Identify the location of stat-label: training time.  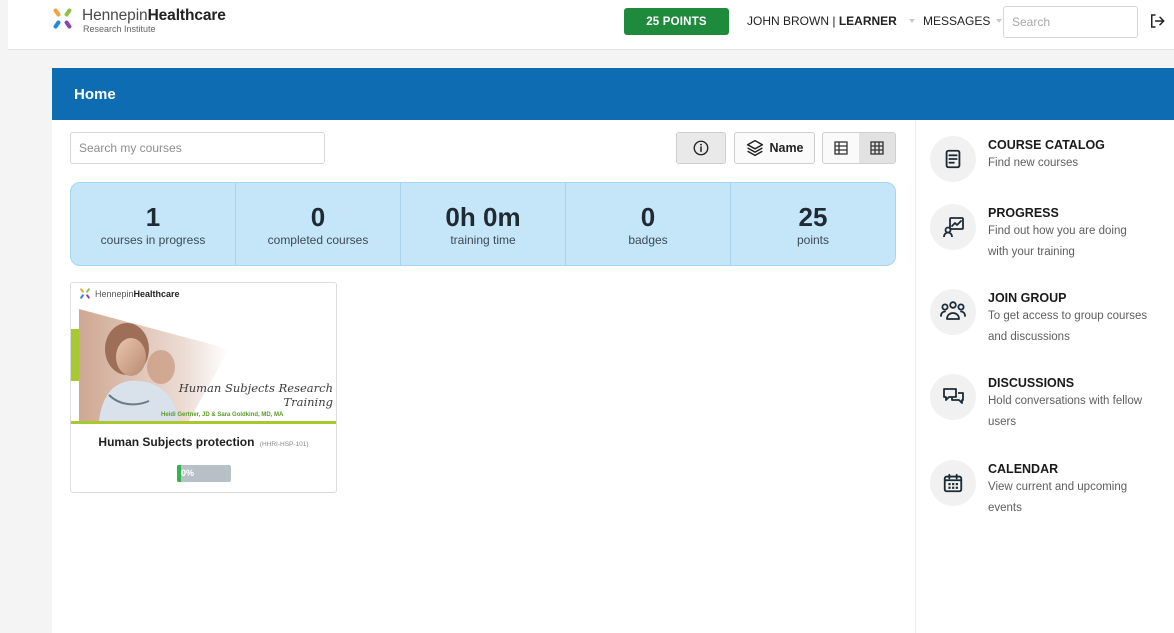
(483, 239).